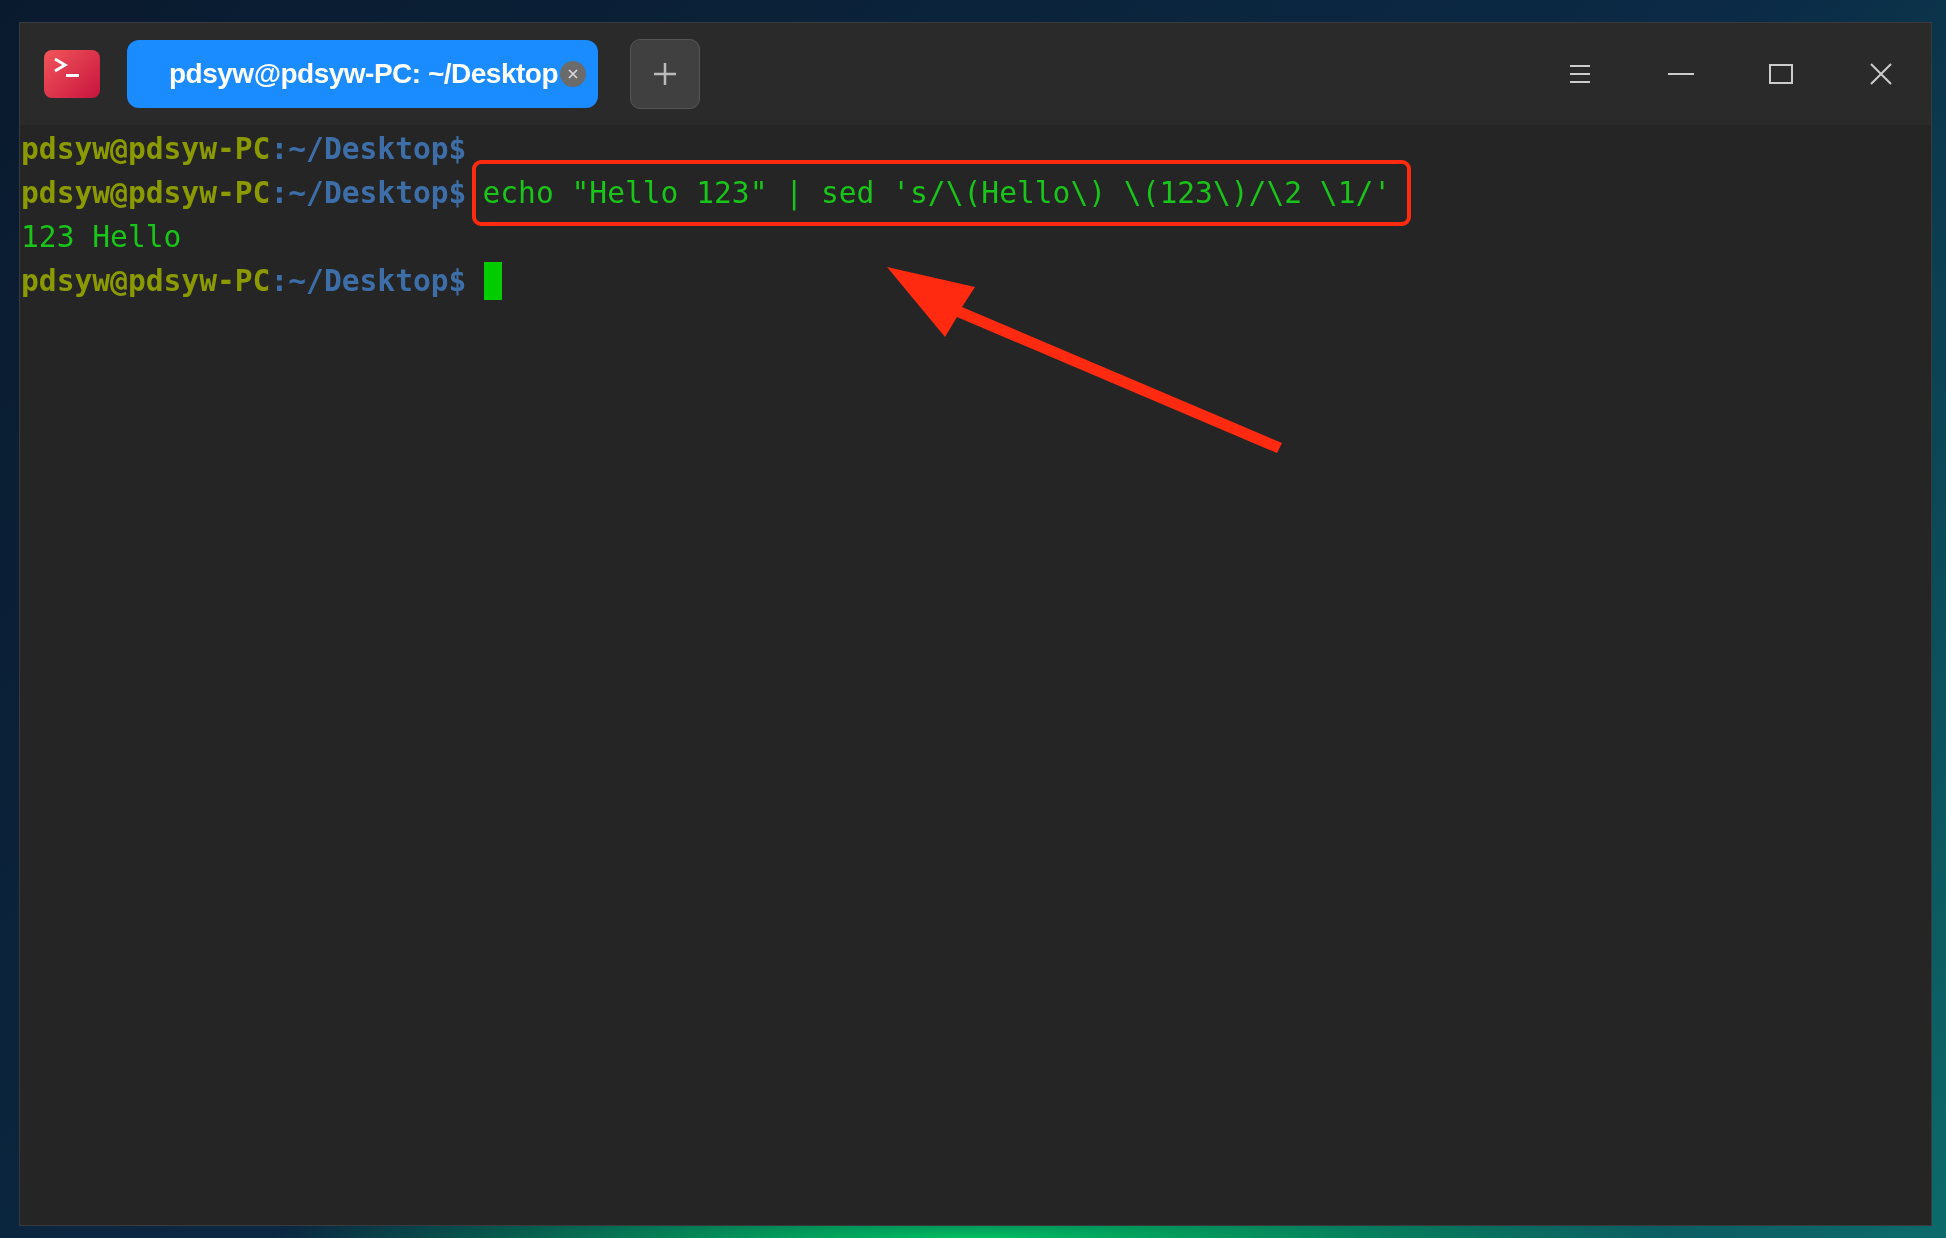 Image resolution: width=1946 pixels, height=1238 pixels. I want to click on terminal-app-icon, so click(72, 74).